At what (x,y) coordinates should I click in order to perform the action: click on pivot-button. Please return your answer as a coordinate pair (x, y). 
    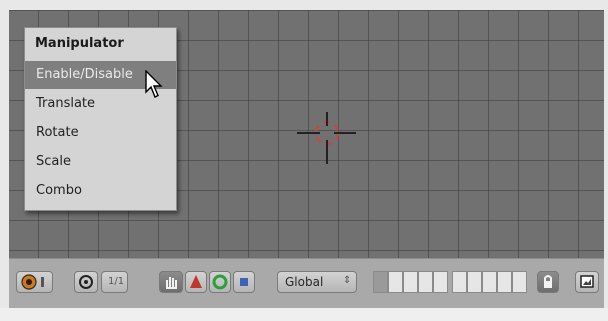
    Looking at the image, I should click on (86, 282).